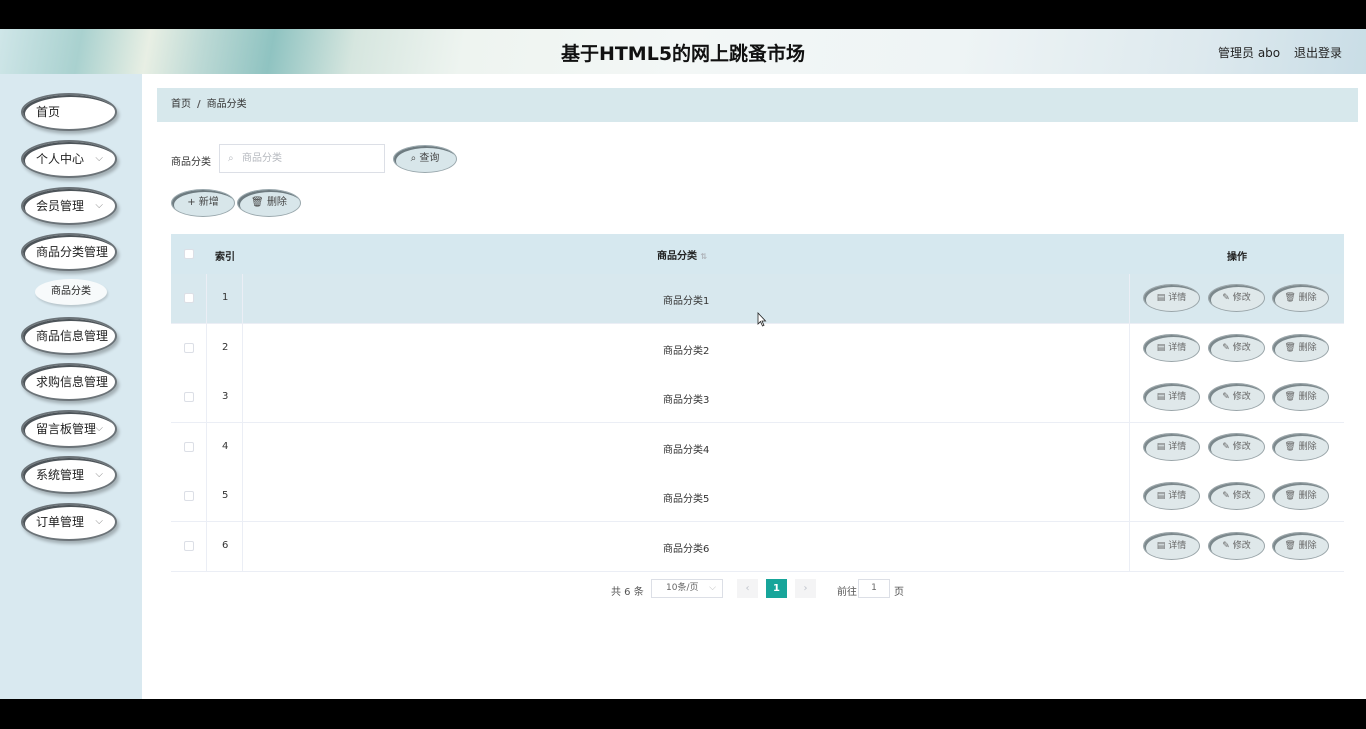 This screenshot has width=1366, height=729. Describe the element at coordinates (302, 158) in the screenshot. I see `search-input: ⌕ 商品分类` at that location.